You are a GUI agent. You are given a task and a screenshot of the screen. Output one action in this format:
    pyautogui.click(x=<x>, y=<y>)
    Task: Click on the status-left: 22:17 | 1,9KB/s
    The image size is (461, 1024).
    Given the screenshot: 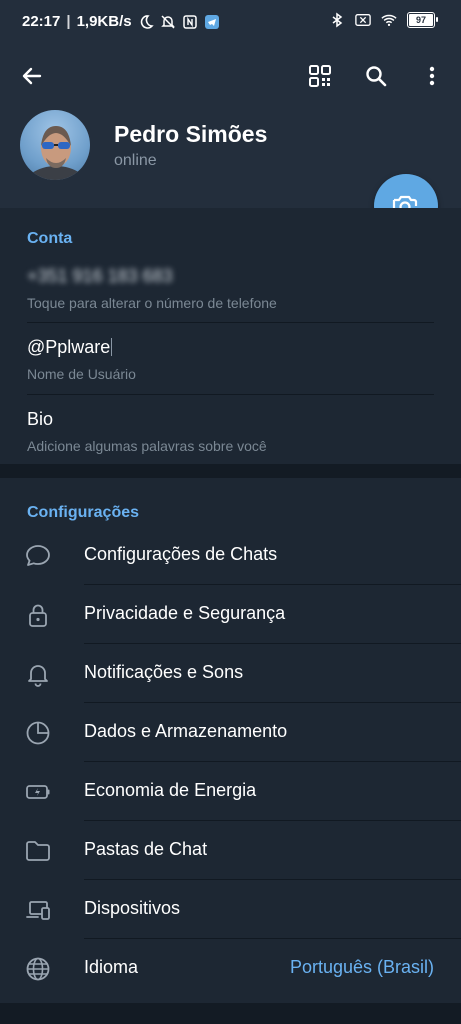 What is the action you would take?
    pyautogui.click(x=121, y=21)
    